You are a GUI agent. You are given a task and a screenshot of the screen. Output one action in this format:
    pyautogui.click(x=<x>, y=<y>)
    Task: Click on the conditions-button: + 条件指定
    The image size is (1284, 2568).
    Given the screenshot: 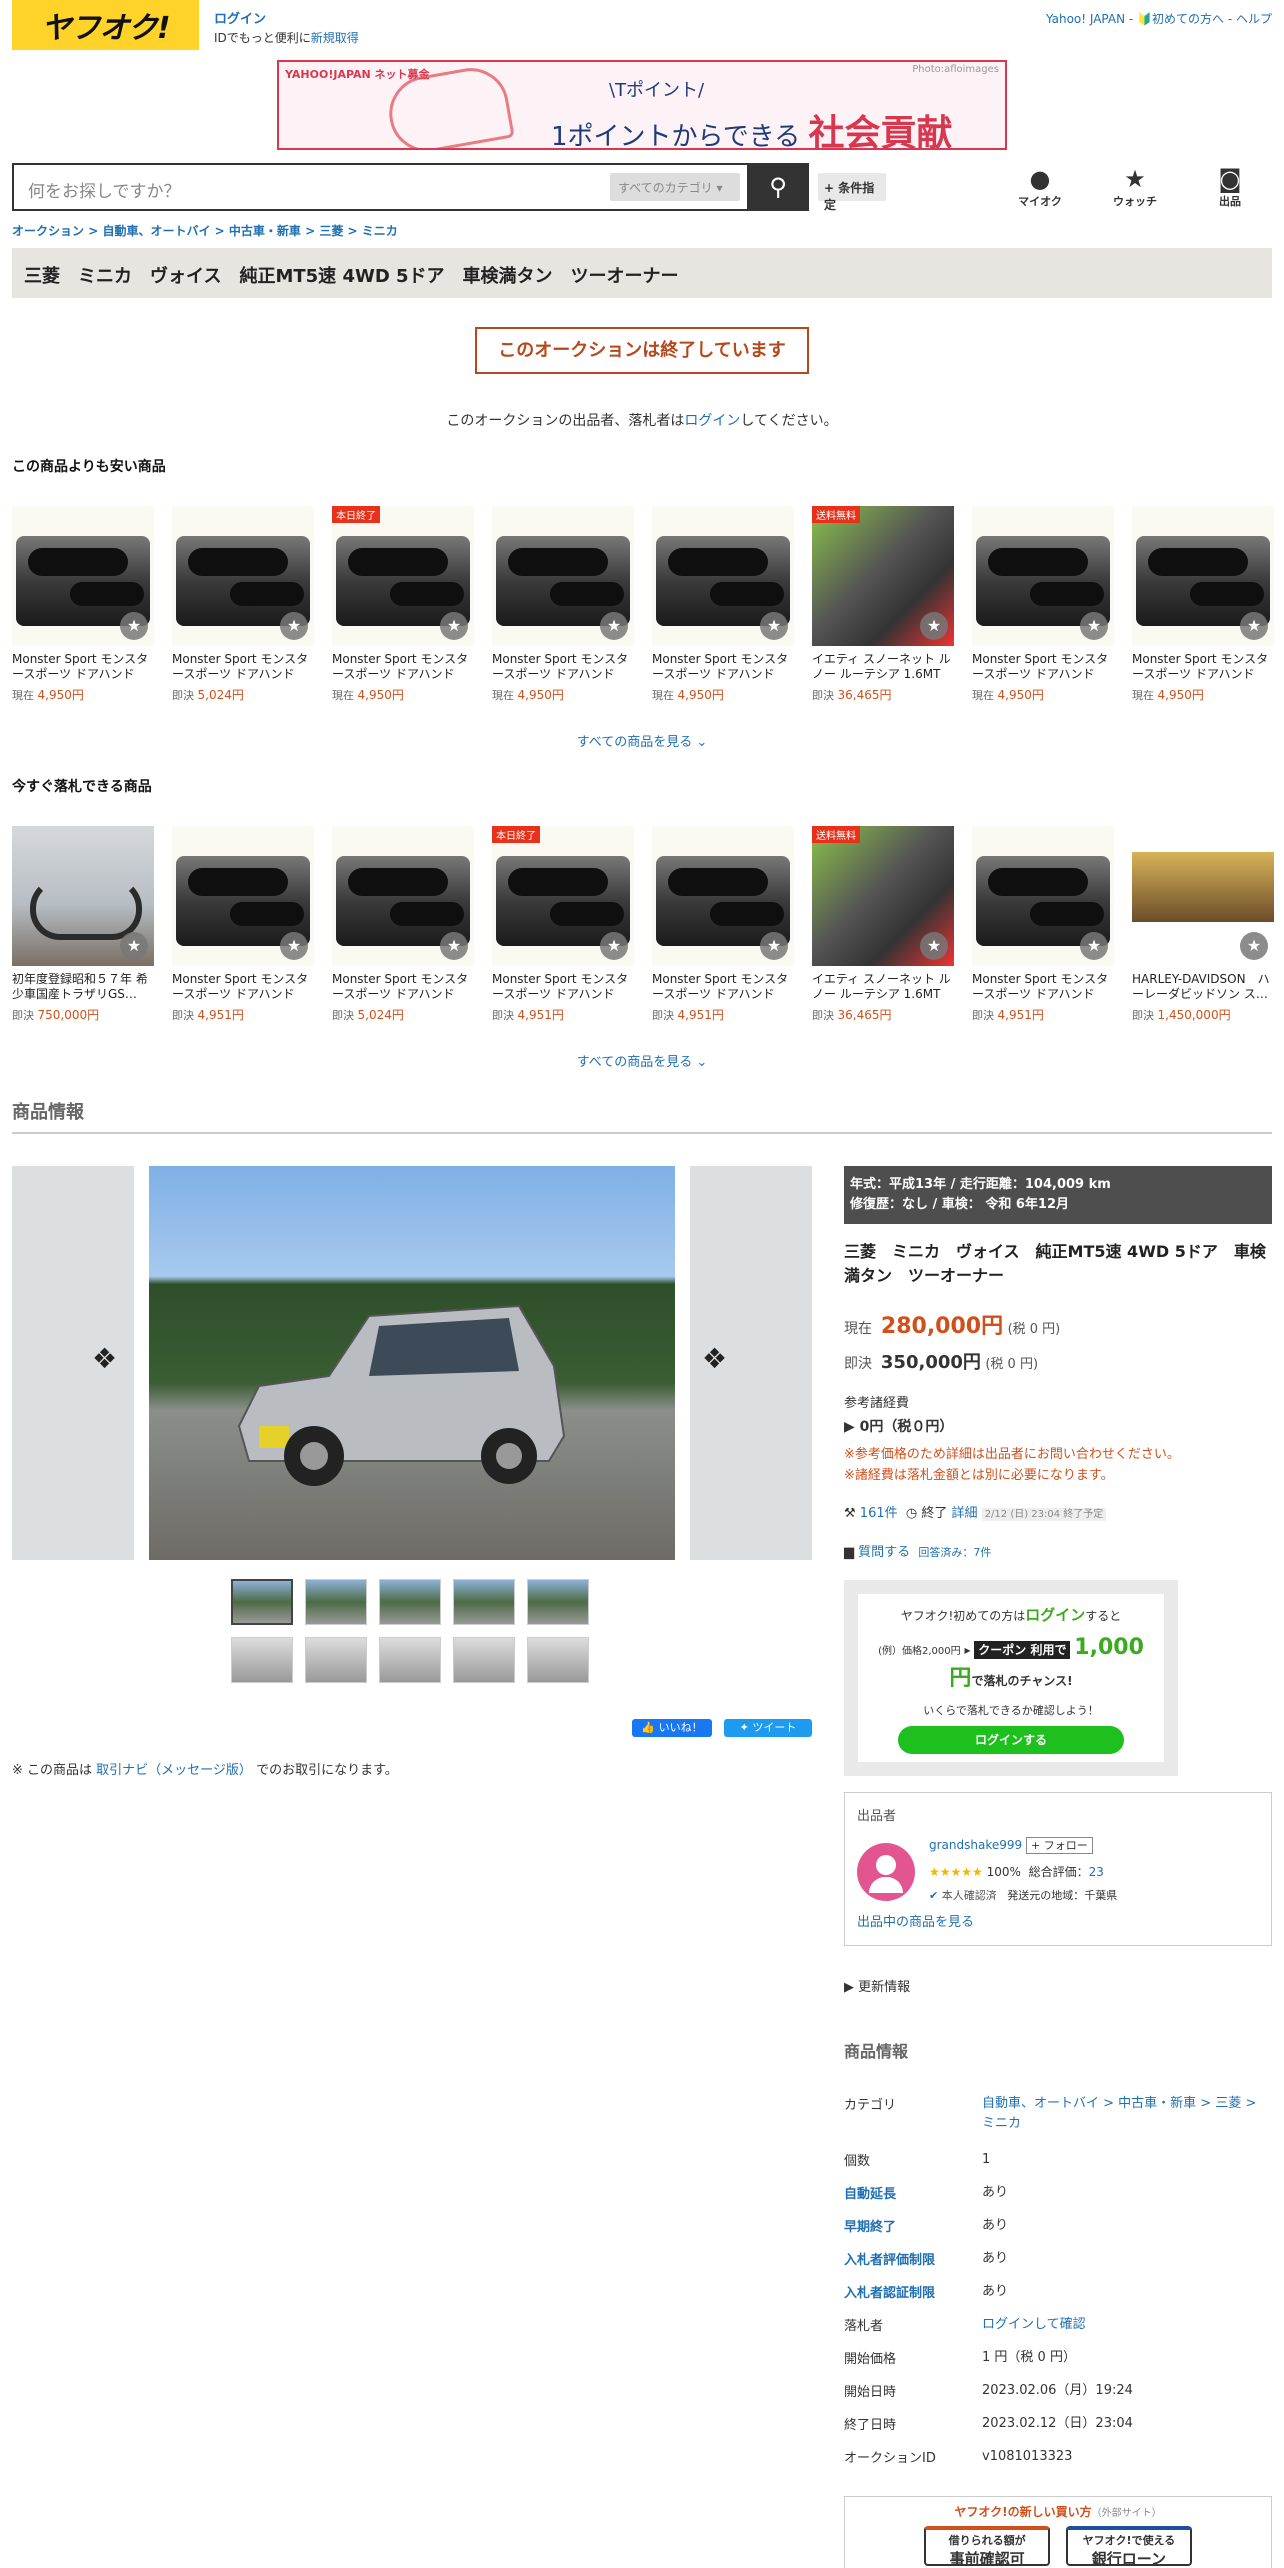 What is the action you would take?
    pyautogui.click(x=852, y=192)
    